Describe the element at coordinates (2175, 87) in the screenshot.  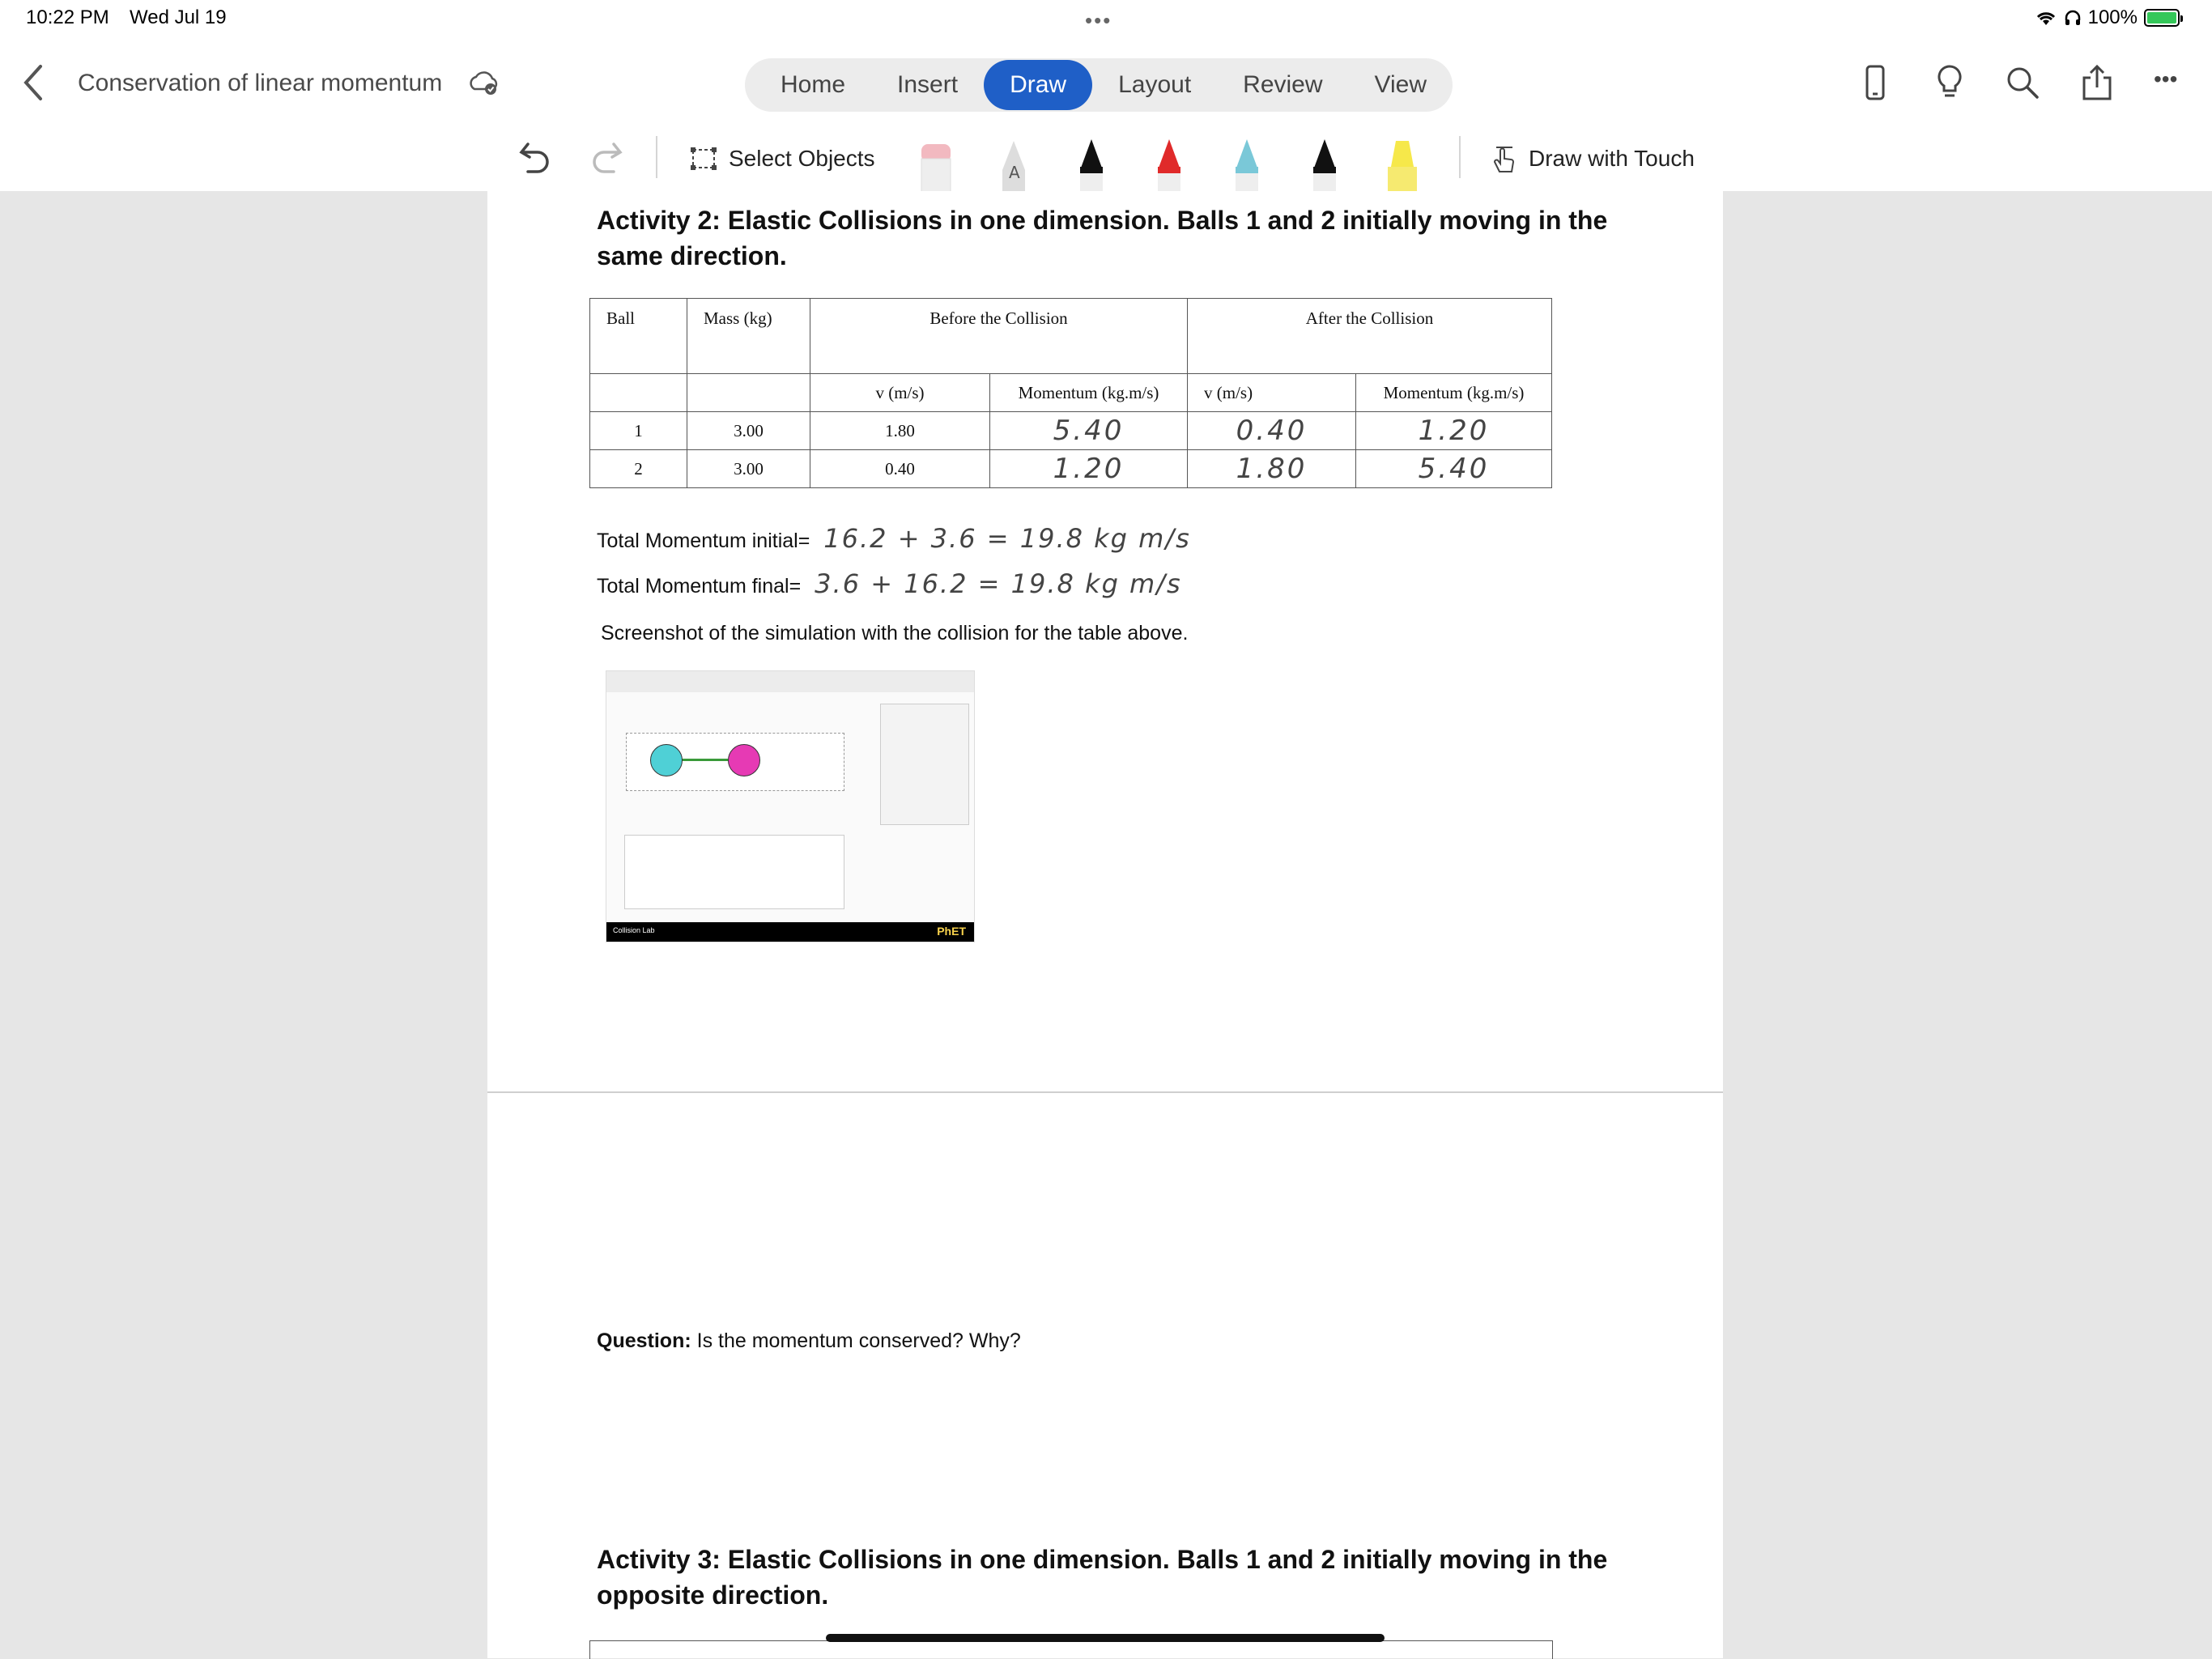
I see `more-options-icon: •••` at that location.